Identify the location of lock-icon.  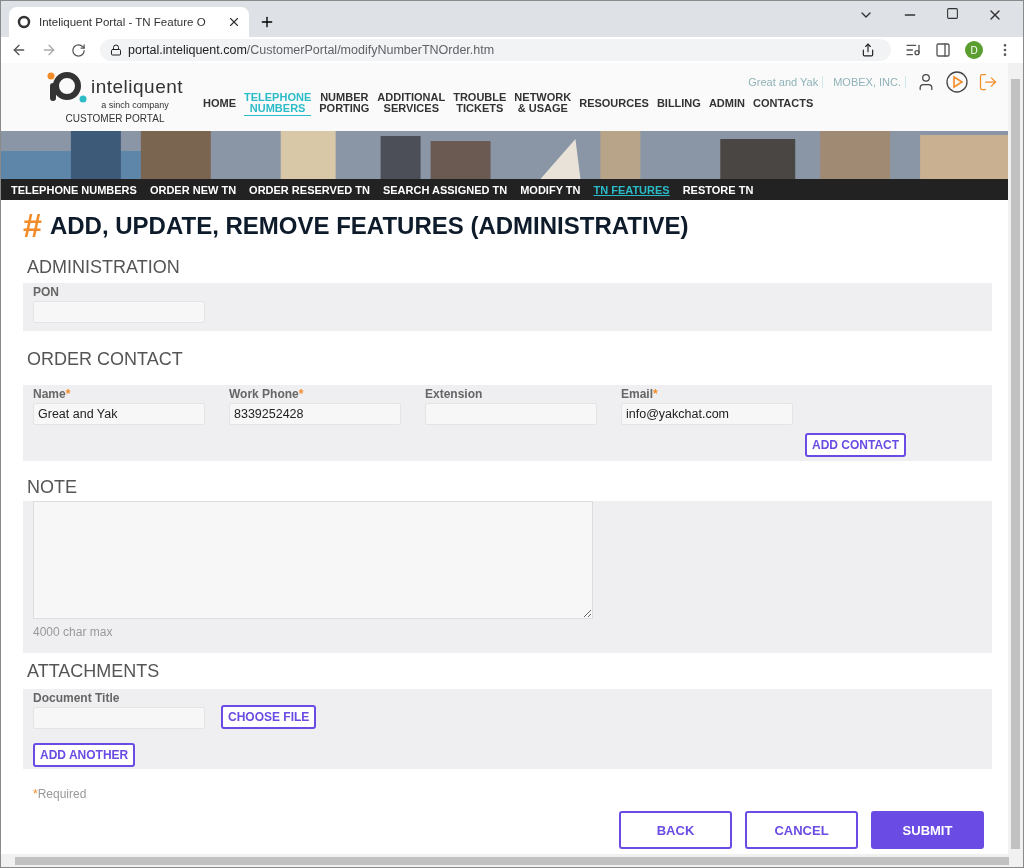
(116, 50).